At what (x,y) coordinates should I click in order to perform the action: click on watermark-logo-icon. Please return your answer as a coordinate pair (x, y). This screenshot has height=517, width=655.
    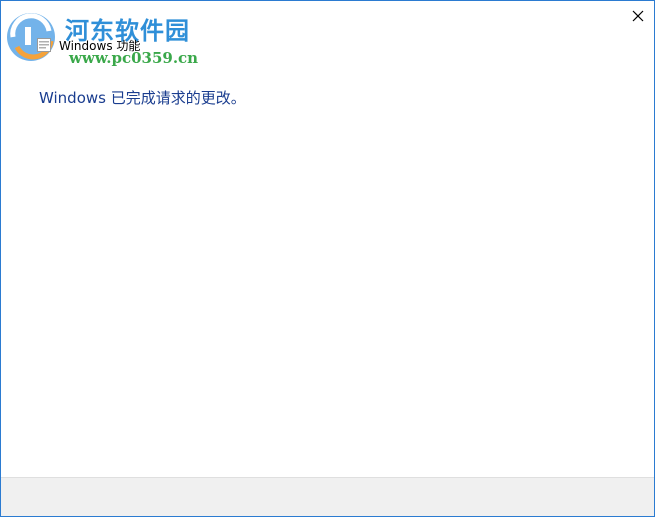
    Looking at the image, I should click on (31, 37).